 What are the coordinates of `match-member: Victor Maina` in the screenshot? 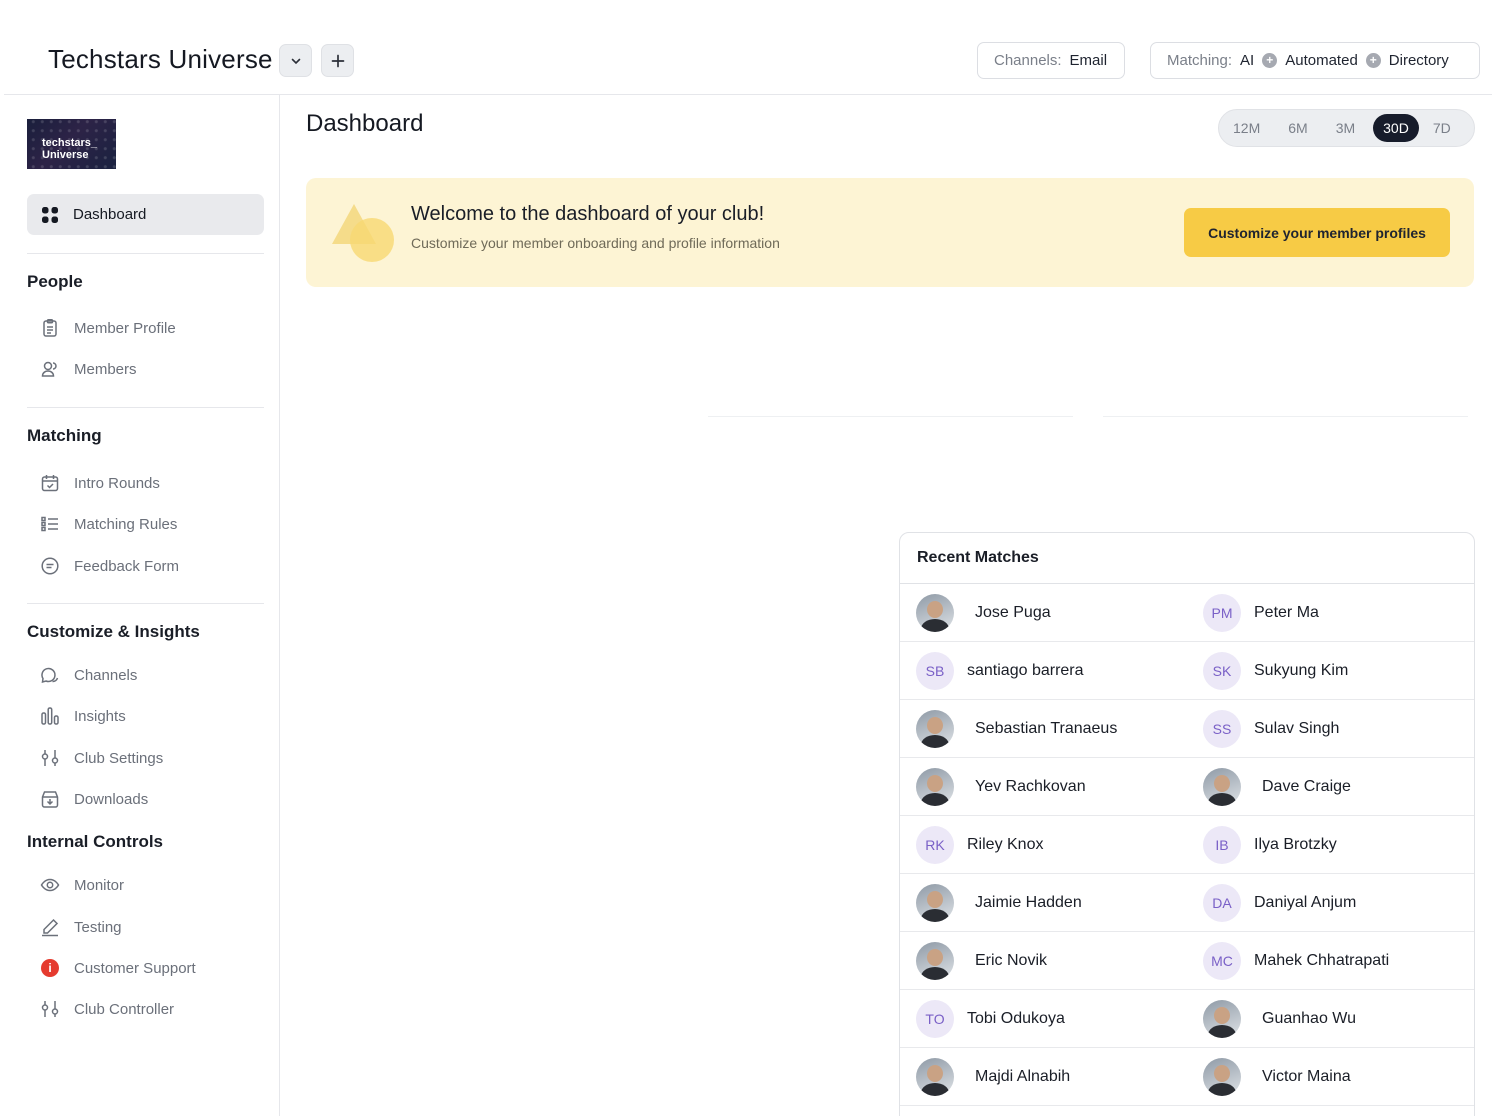 It's located at (1277, 1076).